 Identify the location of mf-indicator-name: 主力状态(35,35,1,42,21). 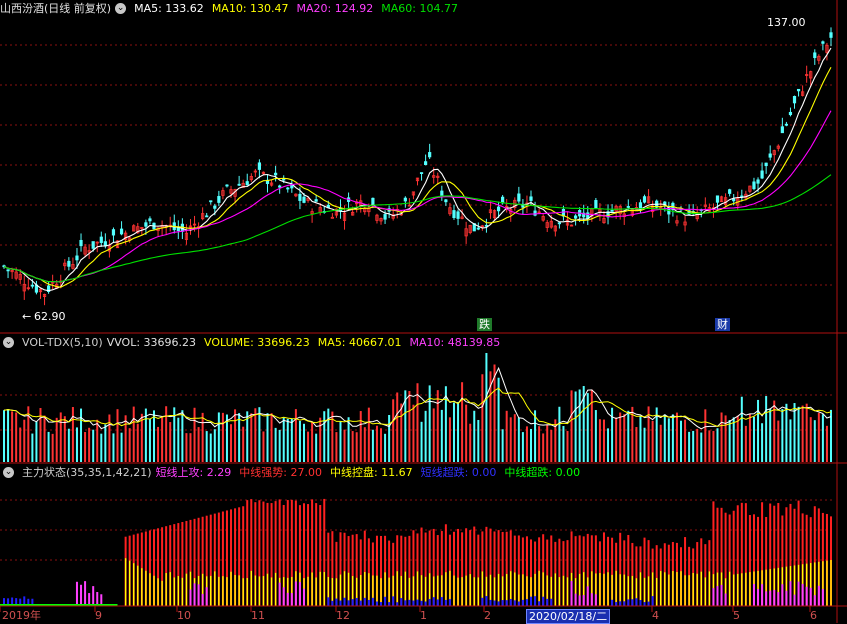
(87, 472).